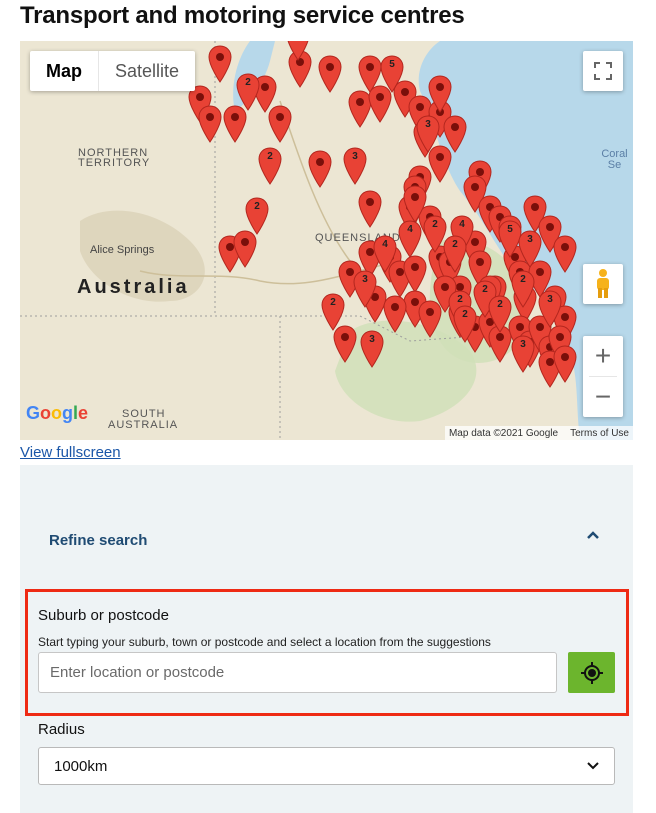 Image resolution: width=656 pixels, height=813 pixels. Describe the element at coordinates (392, 74) in the screenshot. I see `map-marker-cluster: 5` at that location.